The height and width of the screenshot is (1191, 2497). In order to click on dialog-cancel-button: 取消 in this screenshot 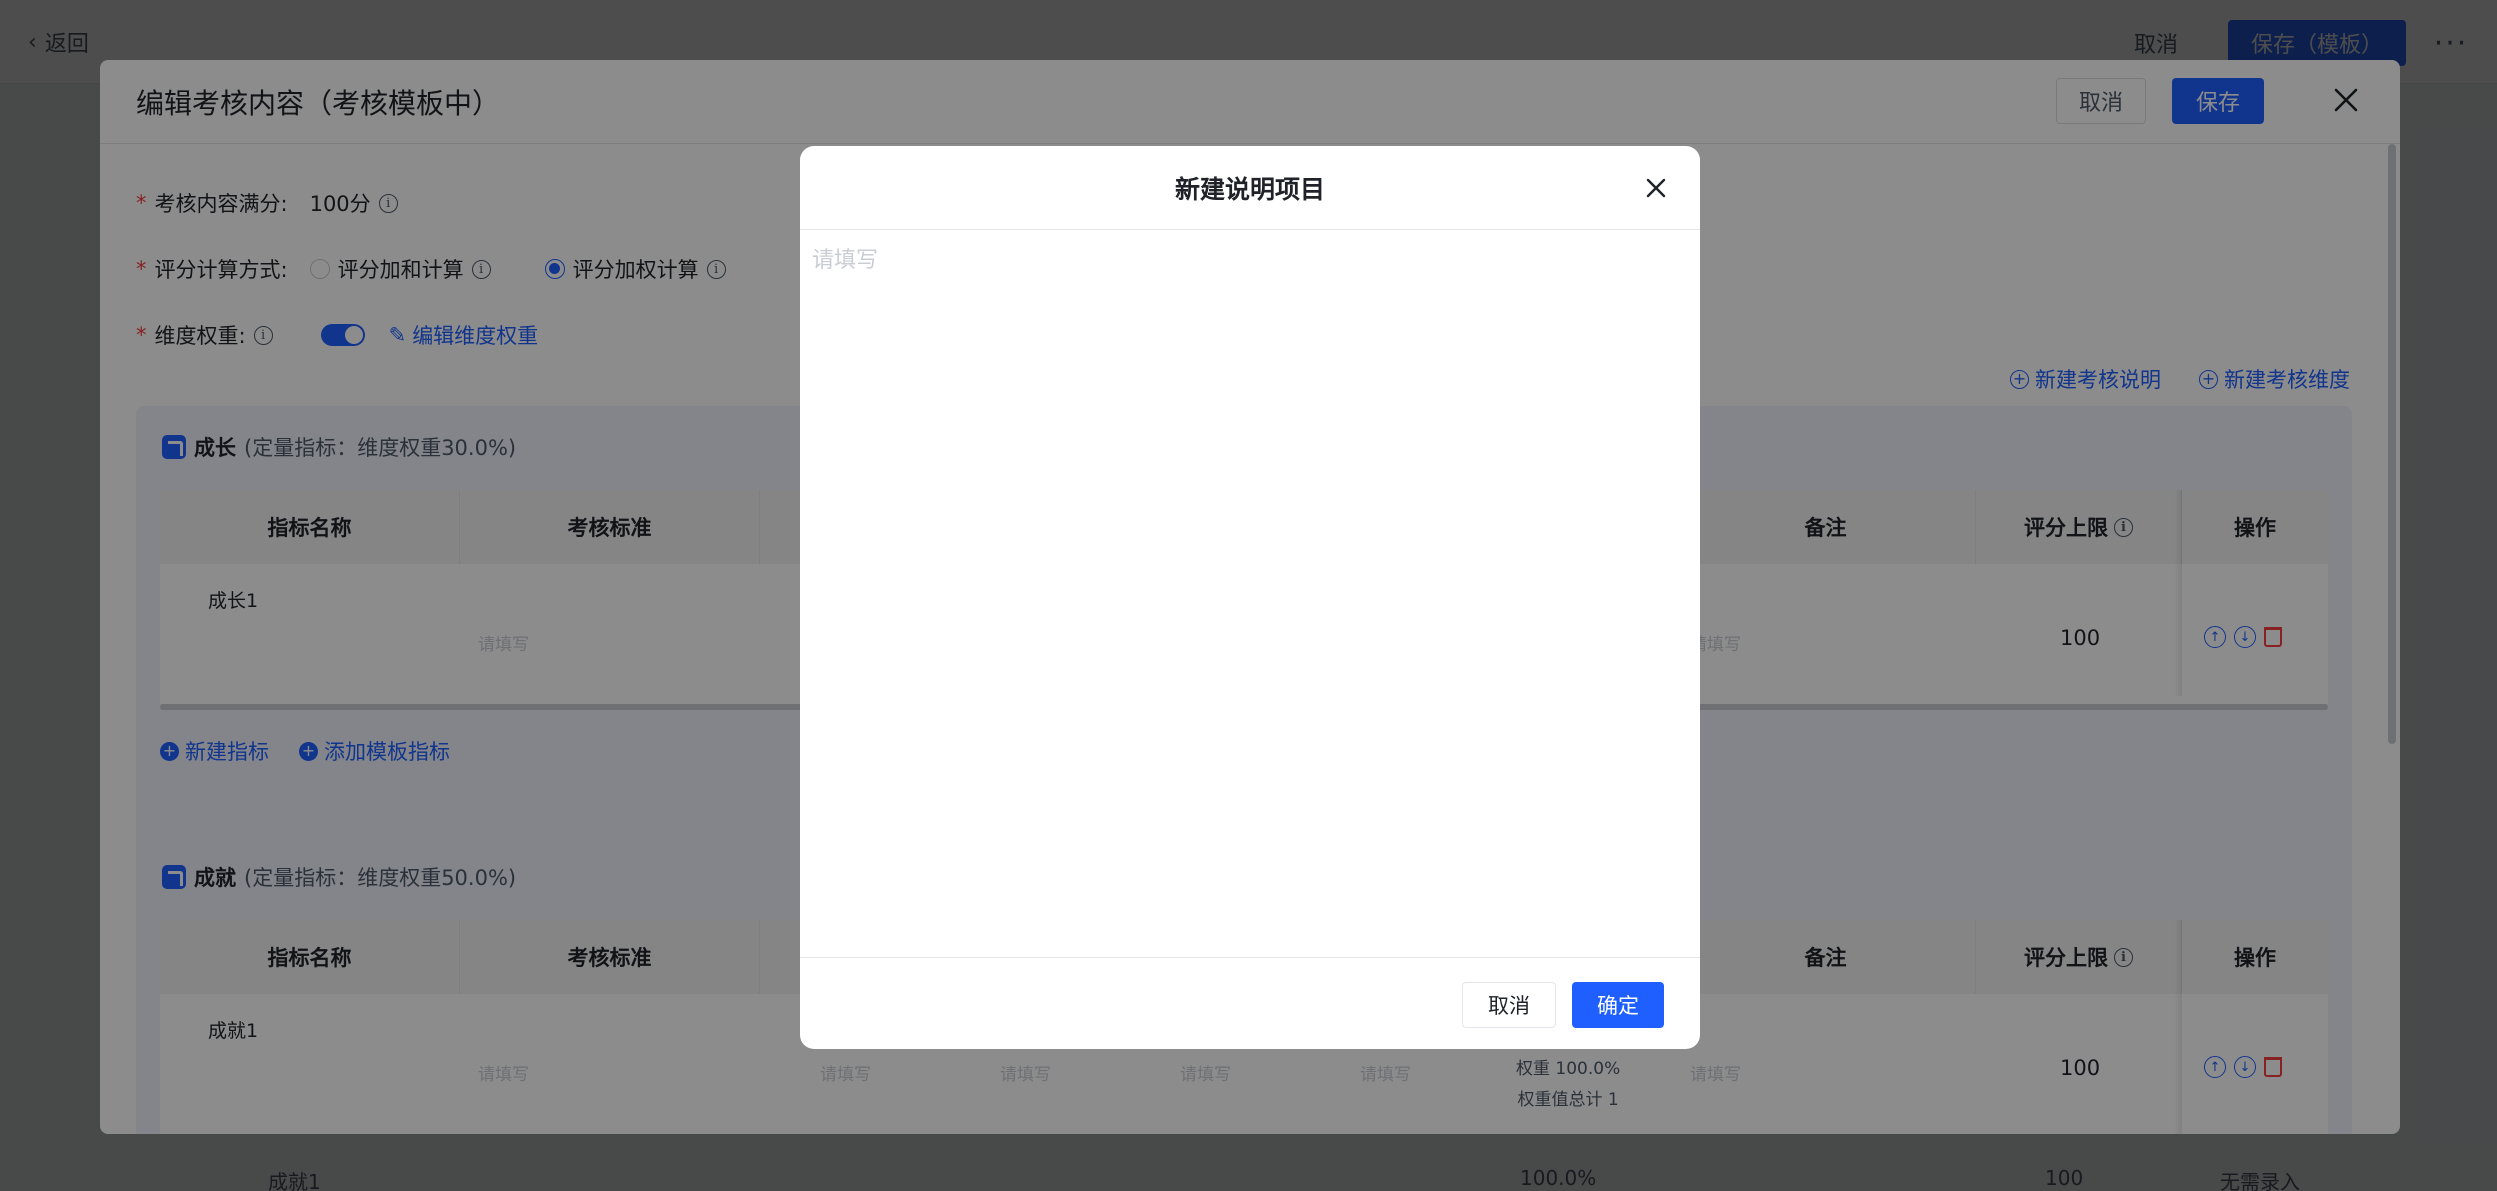, I will do `click(1509, 1005)`.